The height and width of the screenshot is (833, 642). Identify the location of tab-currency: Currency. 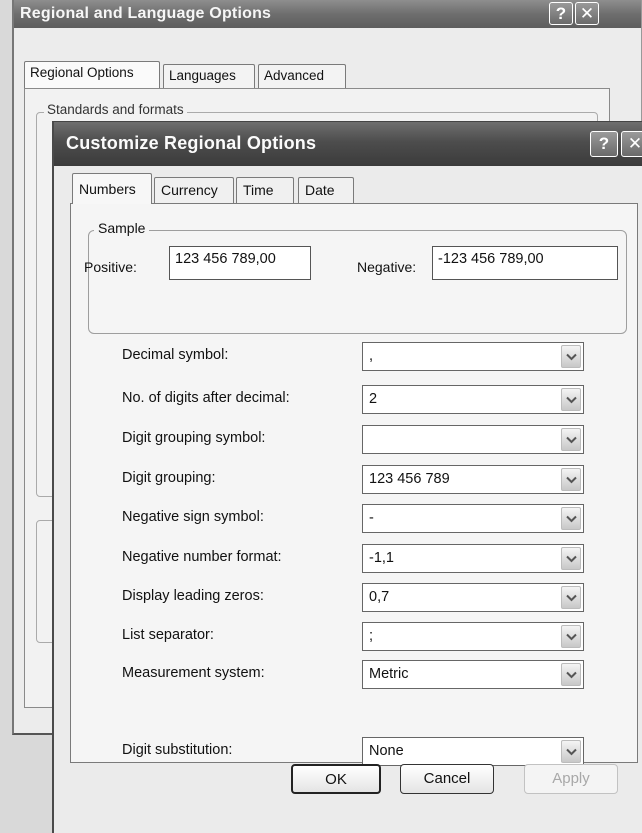
(194, 190).